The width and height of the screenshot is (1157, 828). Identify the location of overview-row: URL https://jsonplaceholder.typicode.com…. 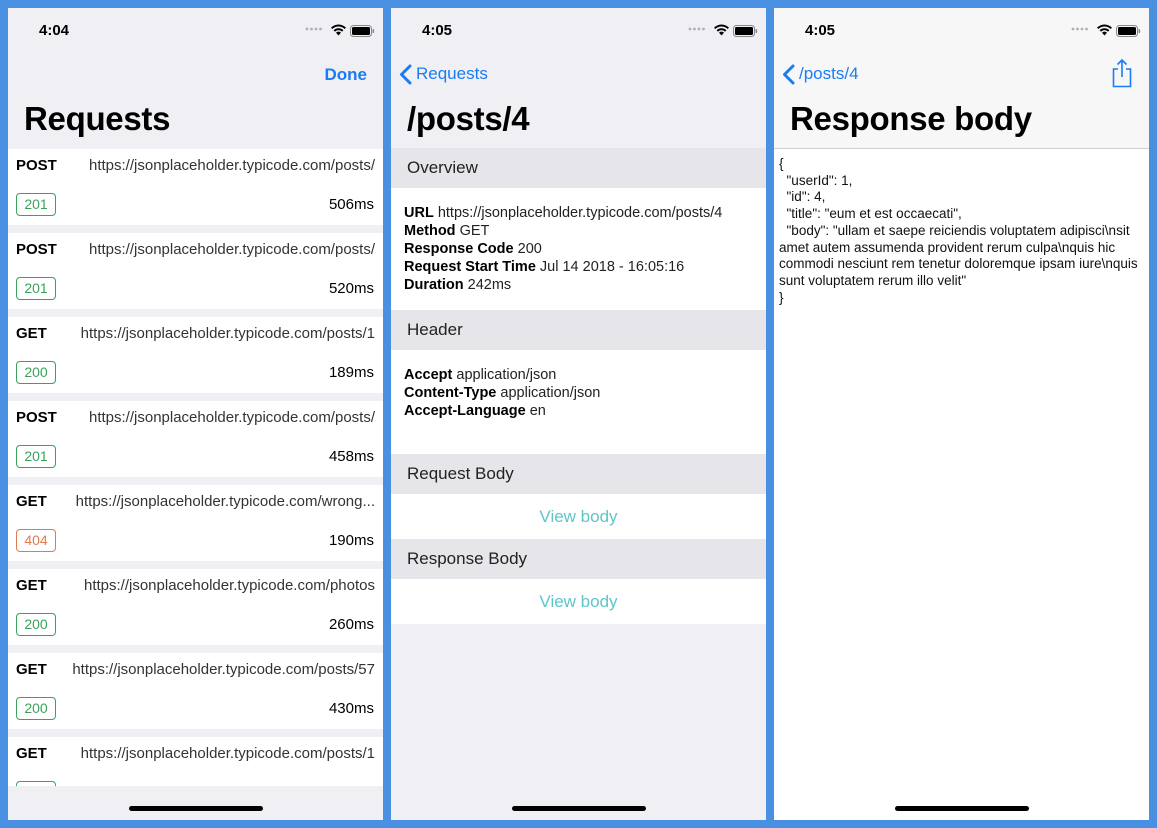
(578, 213).